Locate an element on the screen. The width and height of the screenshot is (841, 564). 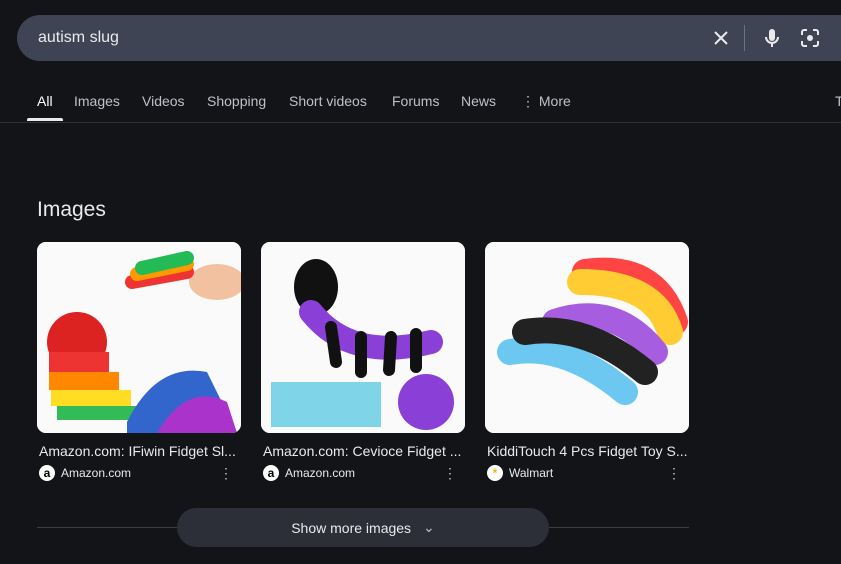
tab-shopping: Shopping is located at coordinates (236, 101).